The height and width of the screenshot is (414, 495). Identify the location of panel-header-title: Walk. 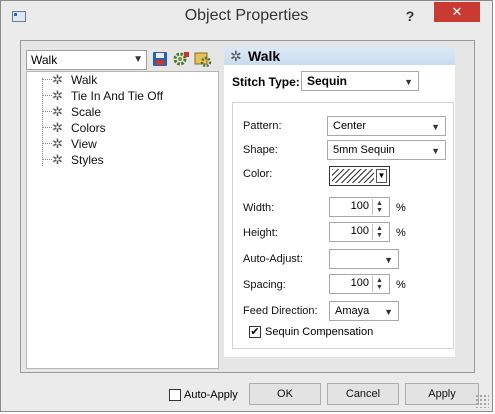
(264, 56).